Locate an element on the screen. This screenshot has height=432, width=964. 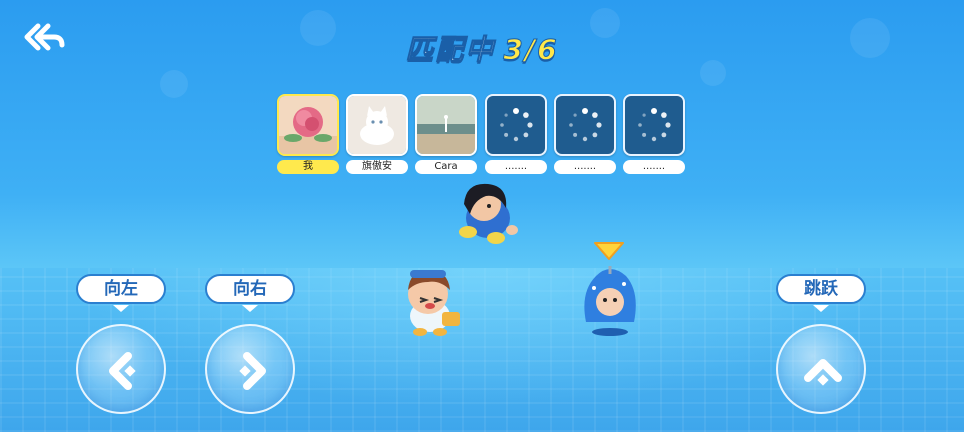
matching-title: 匹配中 3/6 is located at coordinates (482, 48).